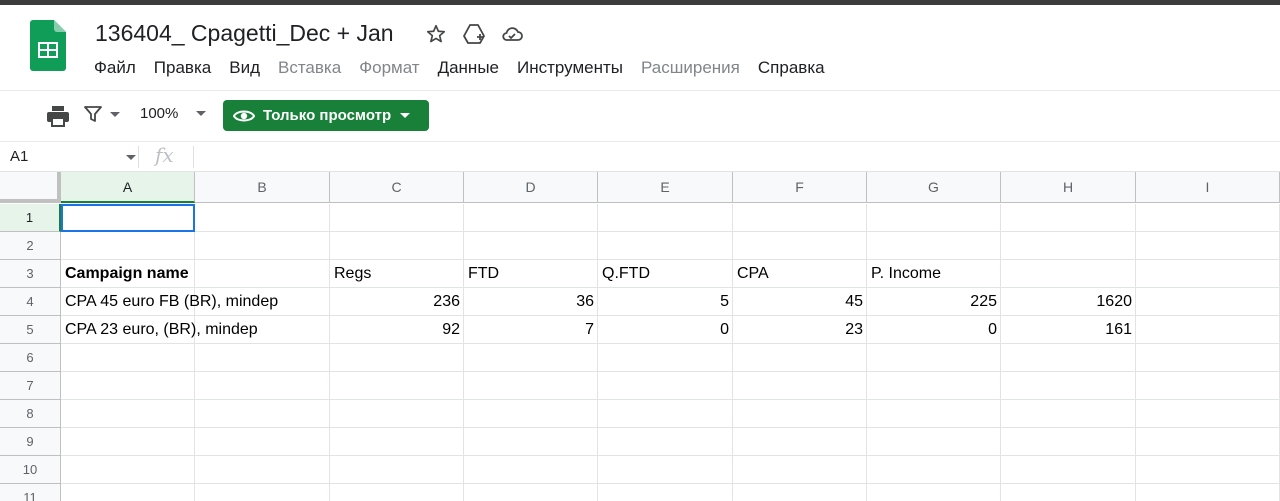 The image size is (1280, 501). Describe the element at coordinates (1208, 386) in the screenshot. I see `cell-i7` at that location.